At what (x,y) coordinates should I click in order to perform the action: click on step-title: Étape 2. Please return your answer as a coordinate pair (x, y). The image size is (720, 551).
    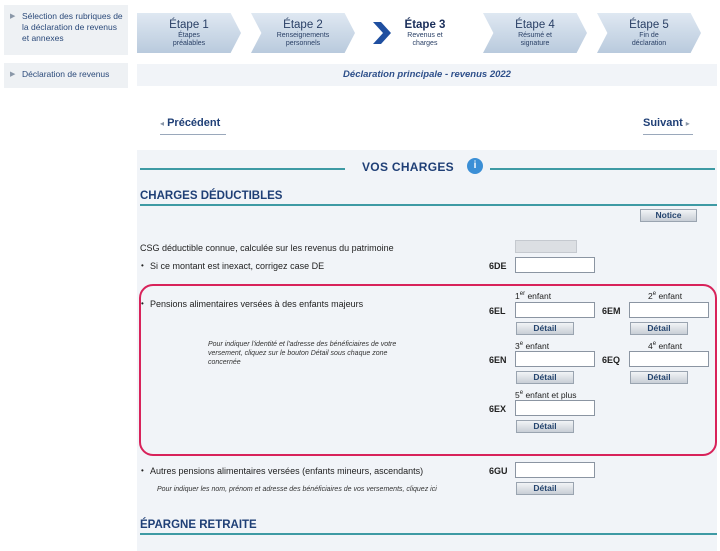
    Looking at the image, I should click on (303, 25).